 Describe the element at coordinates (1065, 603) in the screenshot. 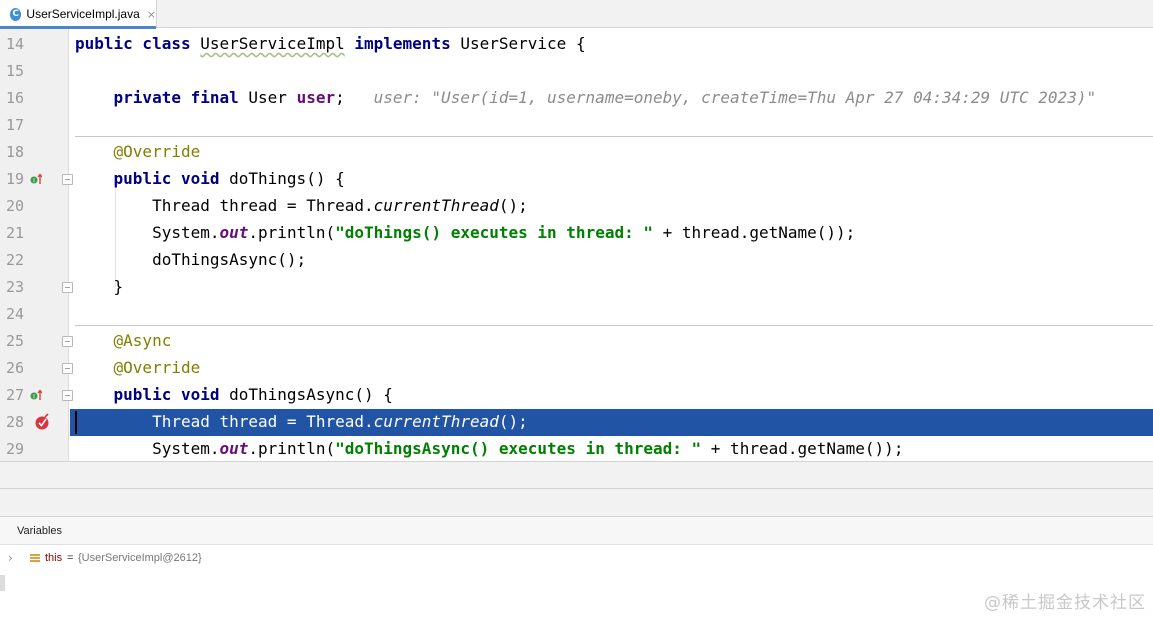

I see `watermark: @稀土掘金技术社区` at that location.